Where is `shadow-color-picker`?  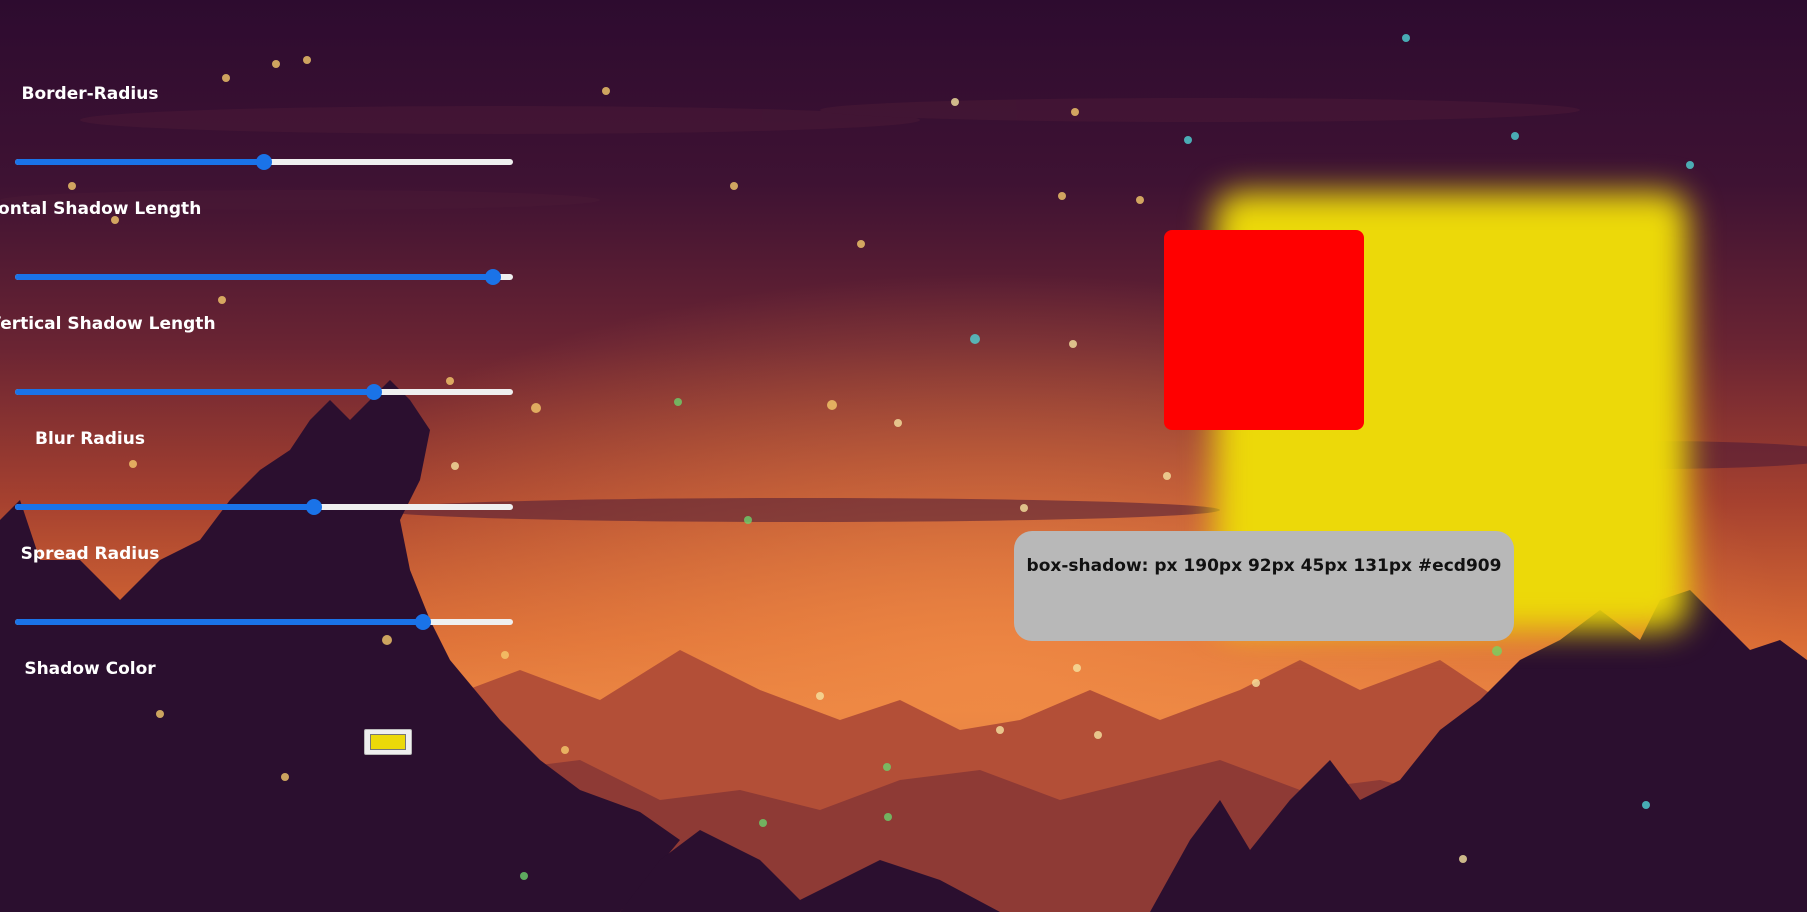
shadow-color-picker is located at coordinates (388, 742).